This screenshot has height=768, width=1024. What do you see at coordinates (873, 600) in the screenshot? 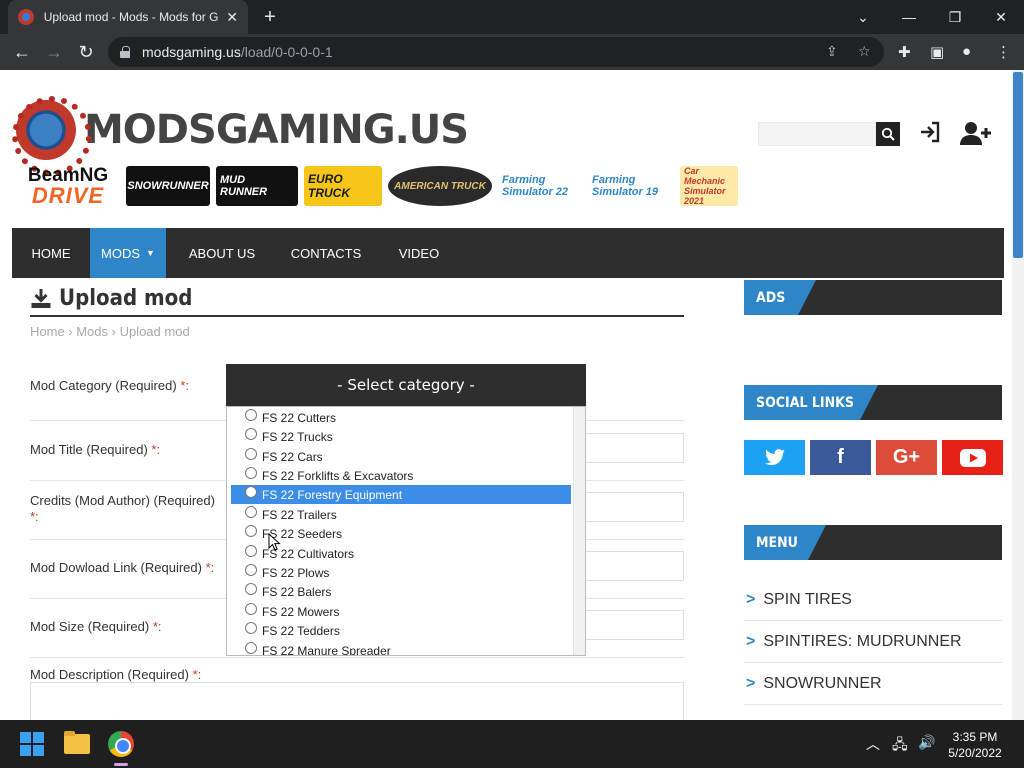
I see `menu-item-spin-tires: > SPIN TIRES` at bounding box center [873, 600].